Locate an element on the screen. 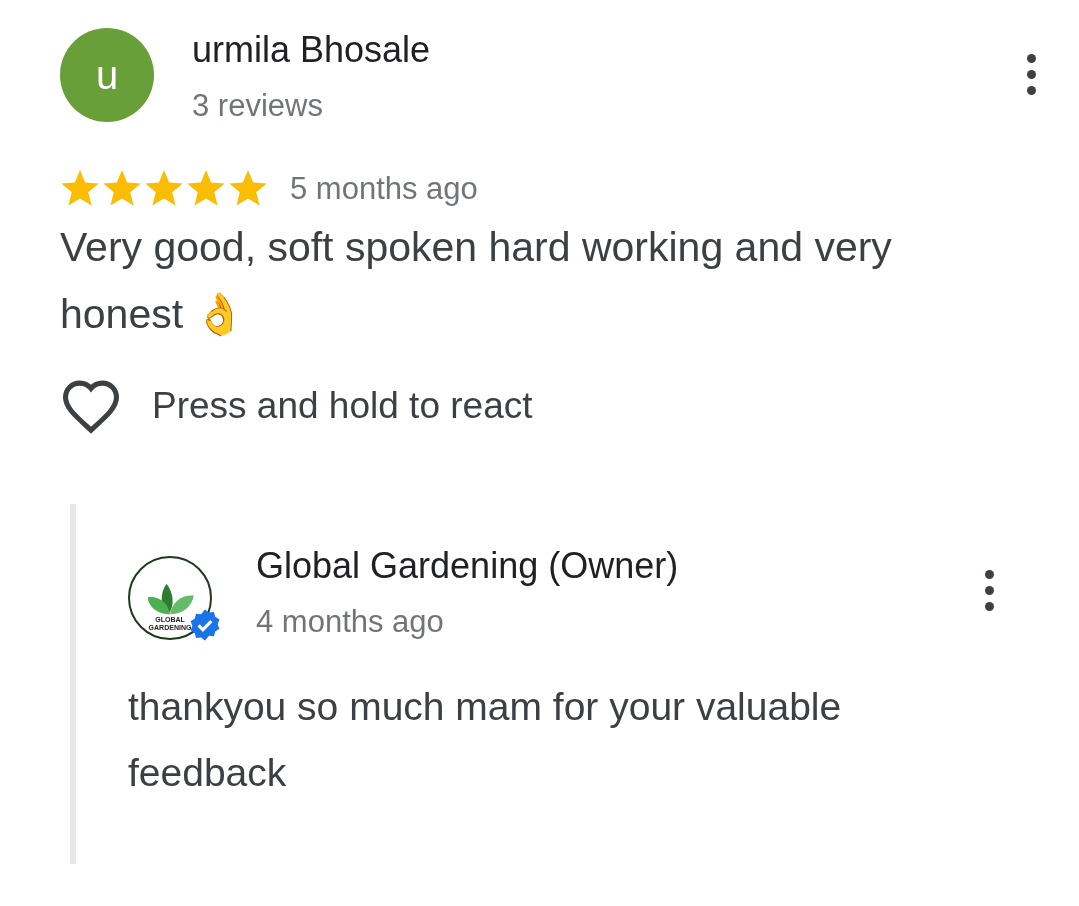 This screenshot has height=906, width=1079. review-count: 3 reviews is located at coordinates (258, 106).